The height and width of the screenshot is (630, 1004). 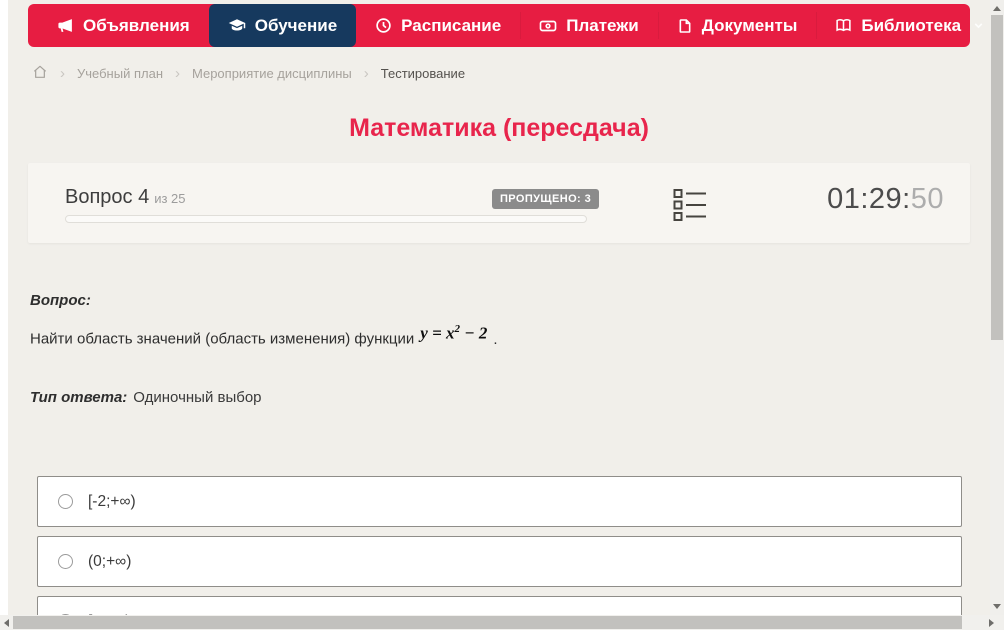 What do you see at coordinates (487, 622) in the screenshot?
I see `horizontal-scrollbar-thumb` at bounding box center [487, 622].